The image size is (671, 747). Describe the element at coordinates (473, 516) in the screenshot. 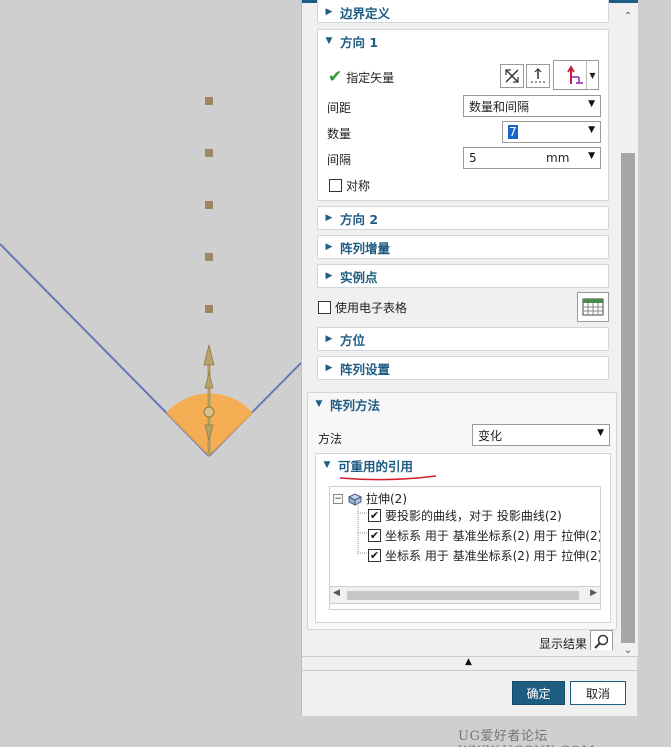

I see `tree-item-label: 要投影的曲线，对于 投影曲线(2)` at that location.